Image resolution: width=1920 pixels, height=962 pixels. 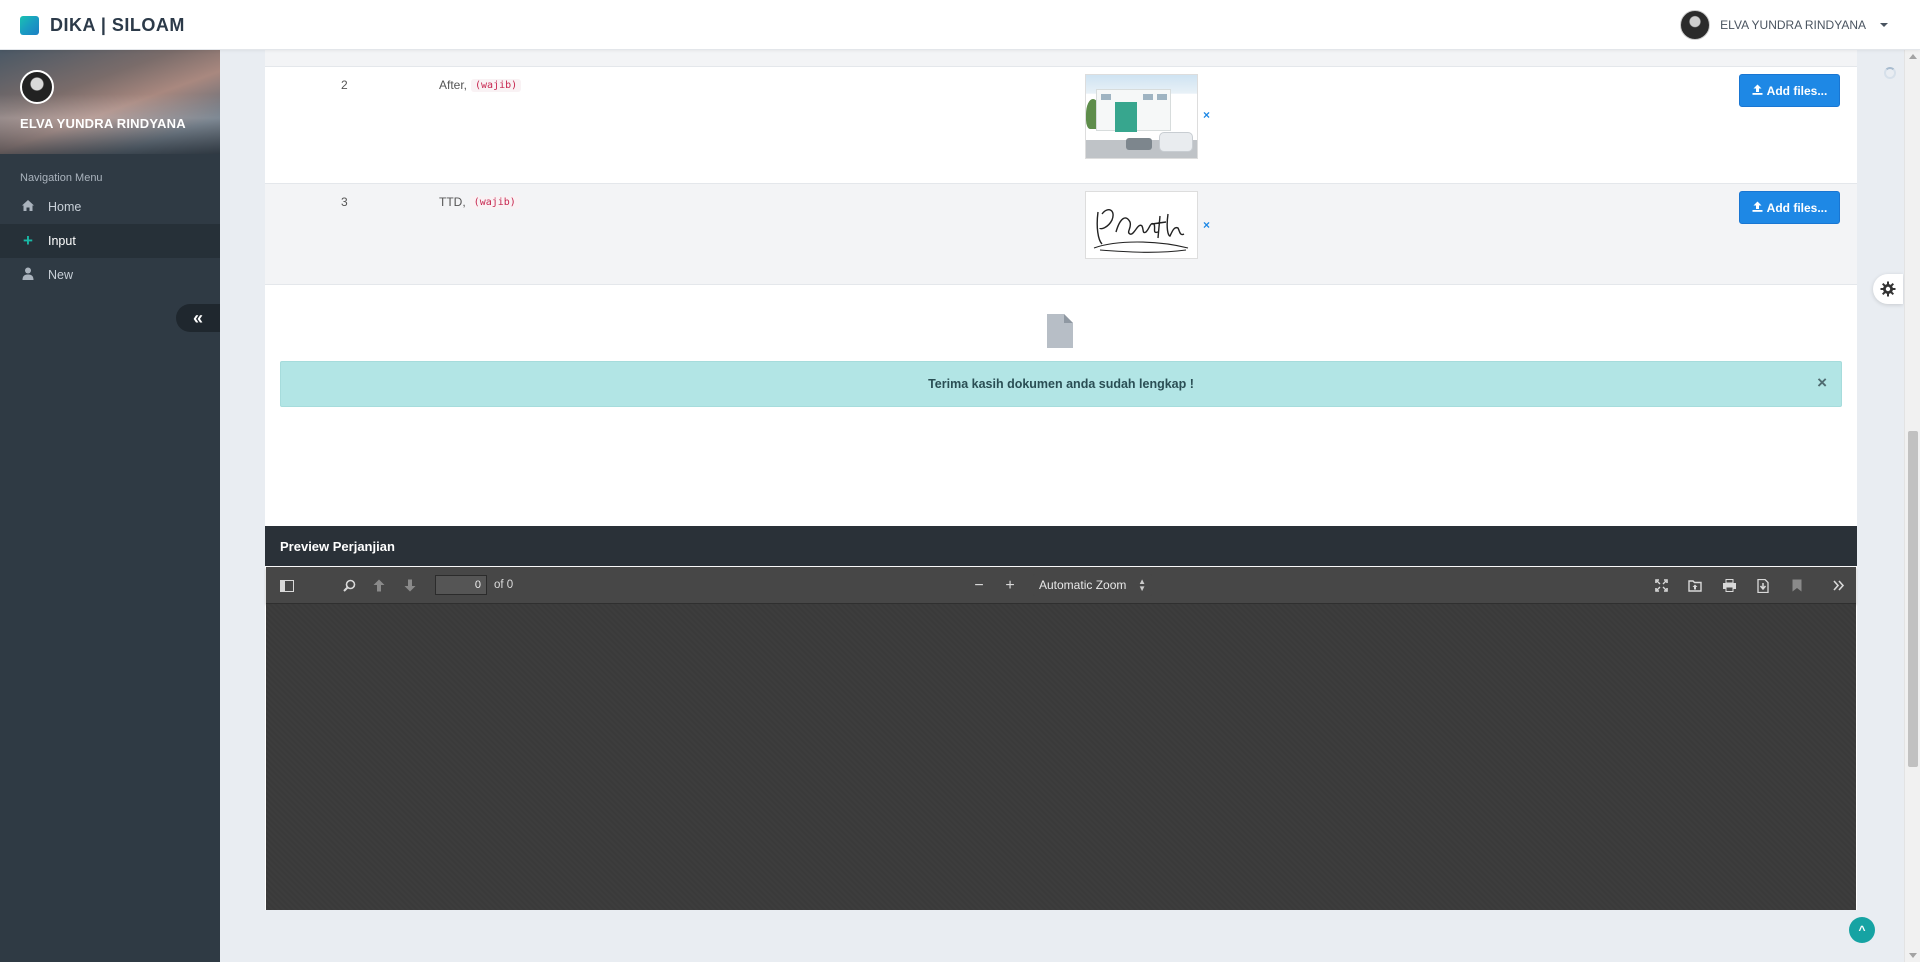 I want to click on scroll-thumb, so click(x=1913, y=599).